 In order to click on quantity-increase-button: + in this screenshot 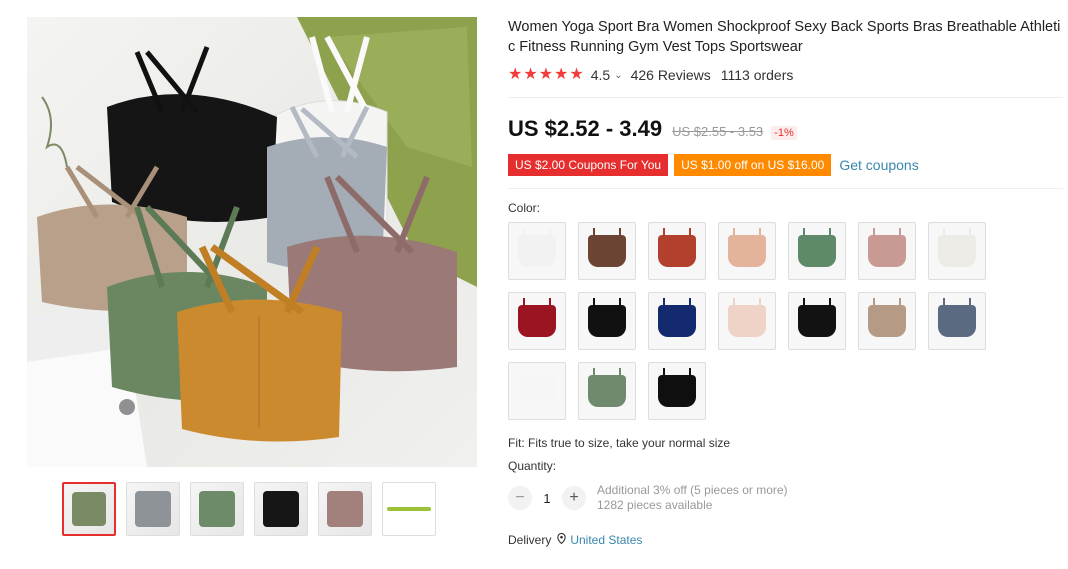, I will do `click(574, 498)`.